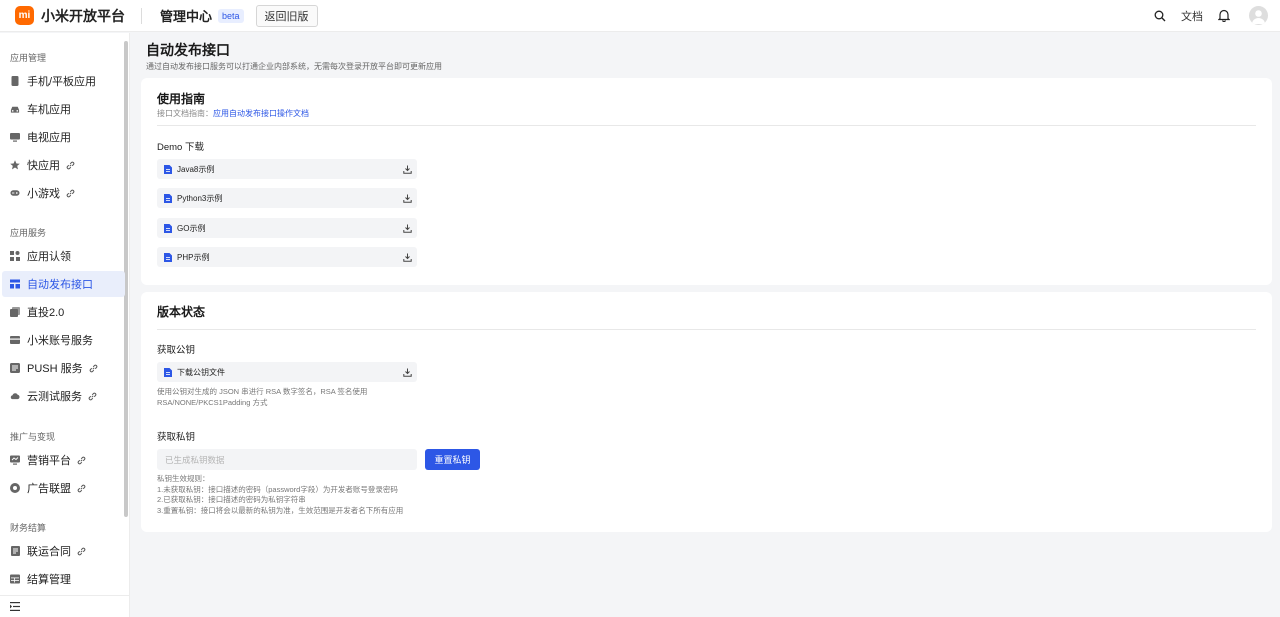 The width and height of the screenshot is (1280, 617). Describe the element at coordinates (55, 369) in the screenshot. I see `sidebar-item-label: PUSH 服务` at that location.